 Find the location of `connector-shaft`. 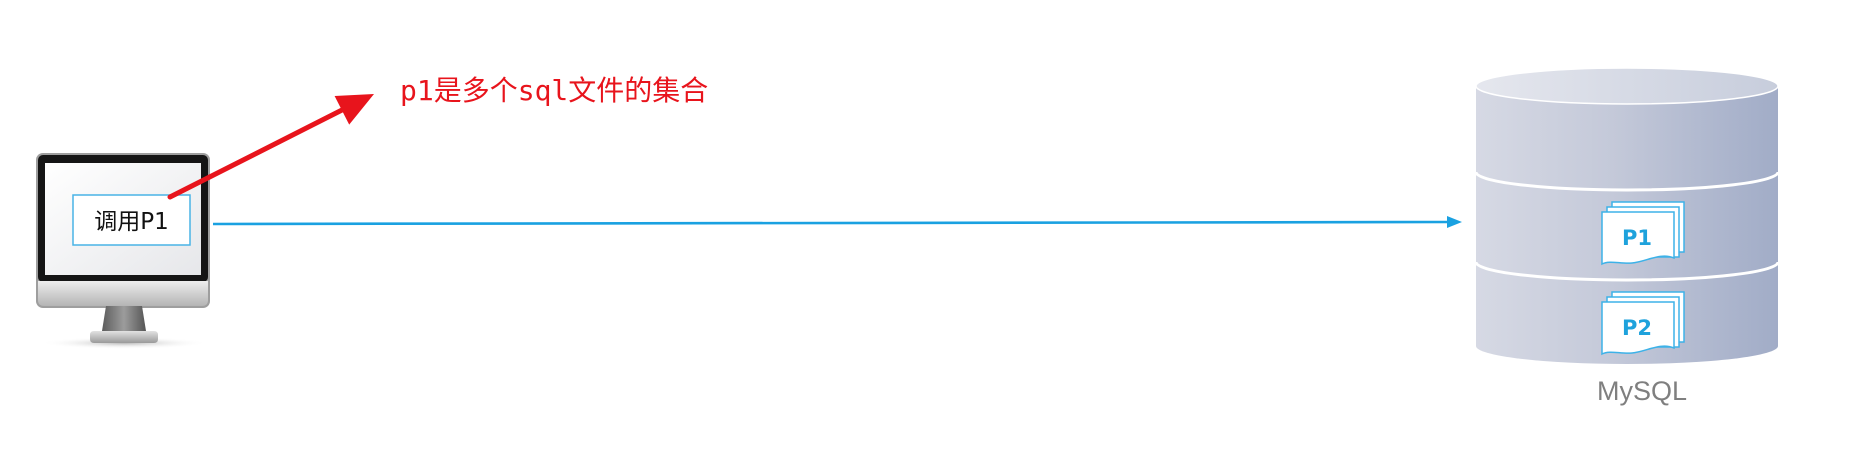

connector-shaft is located at coordinates (832, 223).